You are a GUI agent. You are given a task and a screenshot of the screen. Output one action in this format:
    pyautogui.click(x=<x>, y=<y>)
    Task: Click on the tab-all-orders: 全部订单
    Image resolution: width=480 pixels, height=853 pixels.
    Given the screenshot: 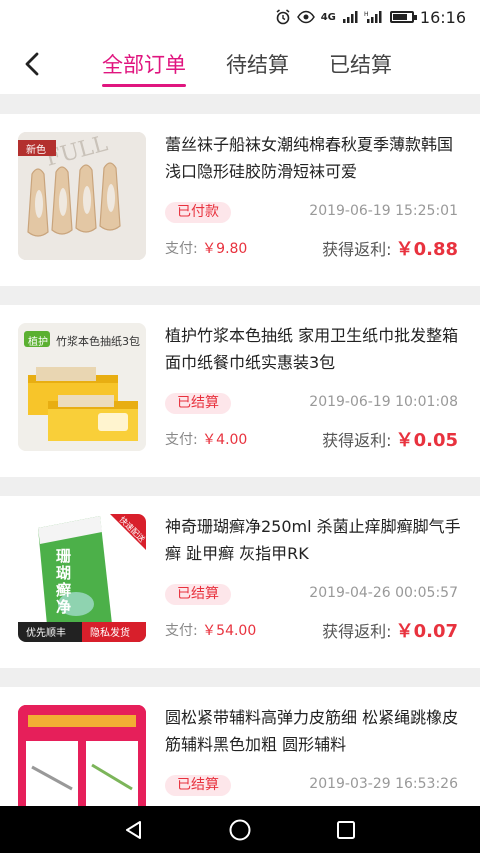 What is the action you would take?
    pyautogui.click(x=144, y=64)
    